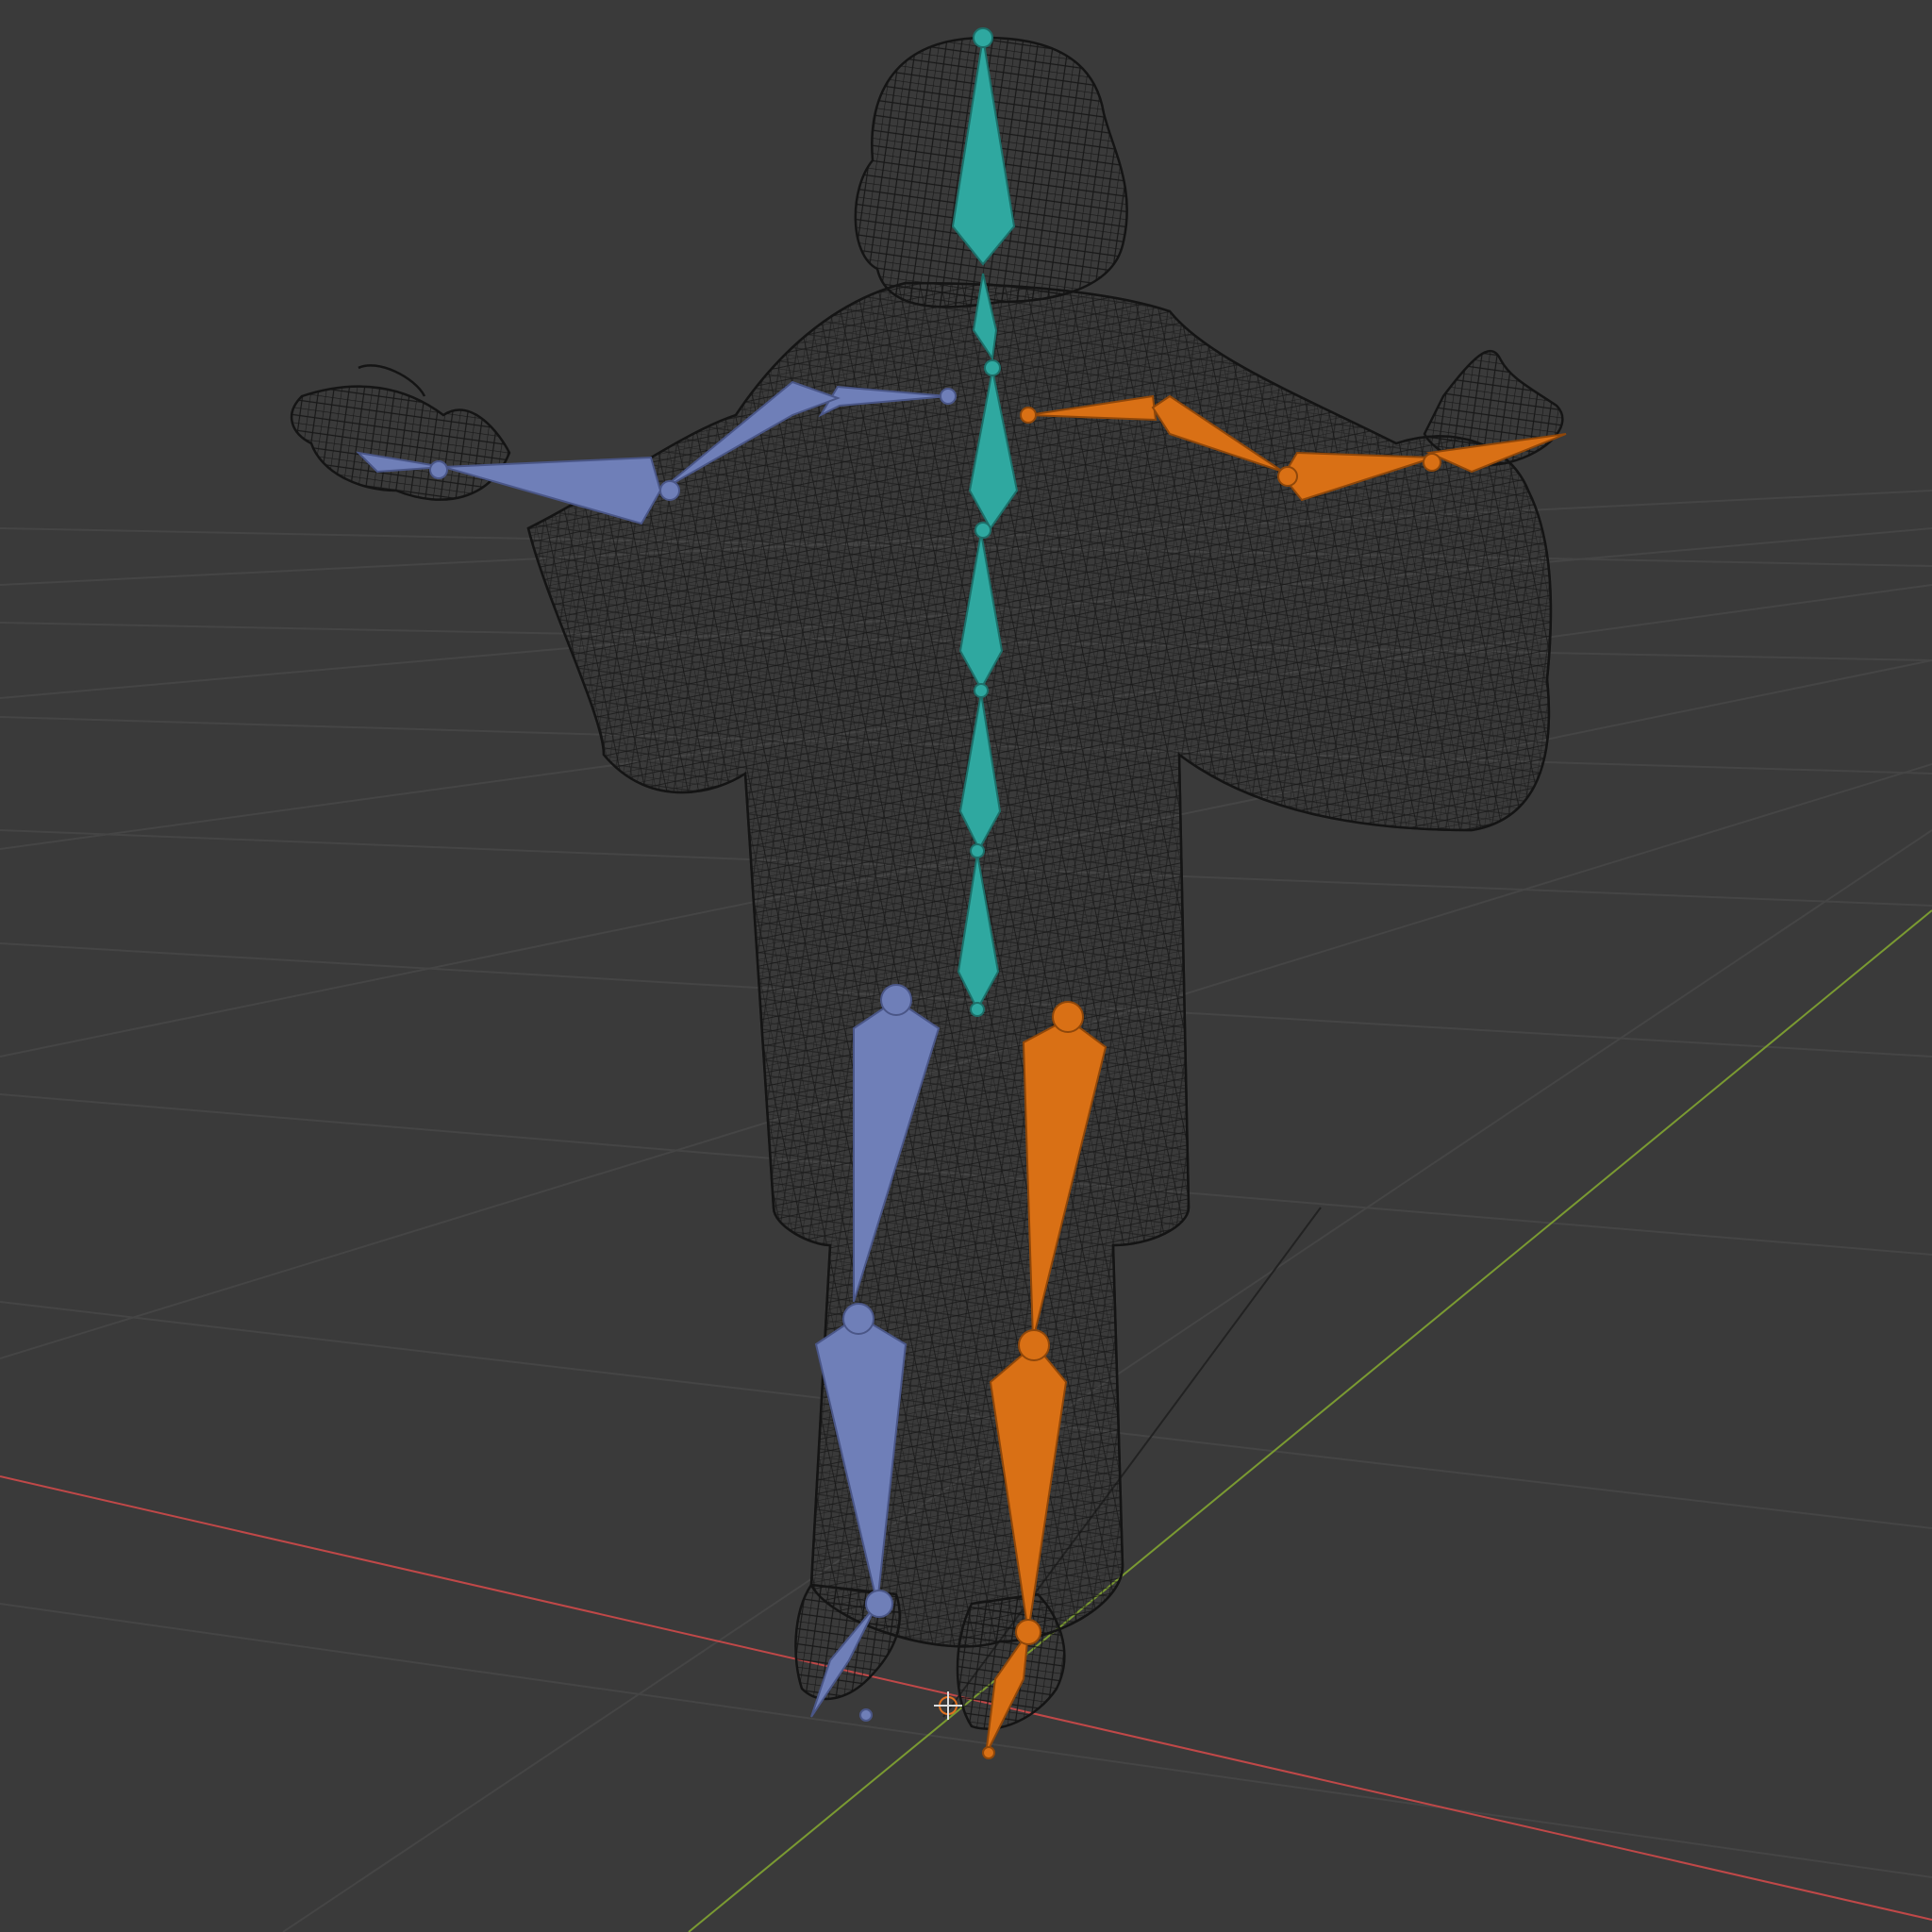 This screenshot has width=1932, height=1932. I want to click on joint-hip-l, so click(896, 1000).